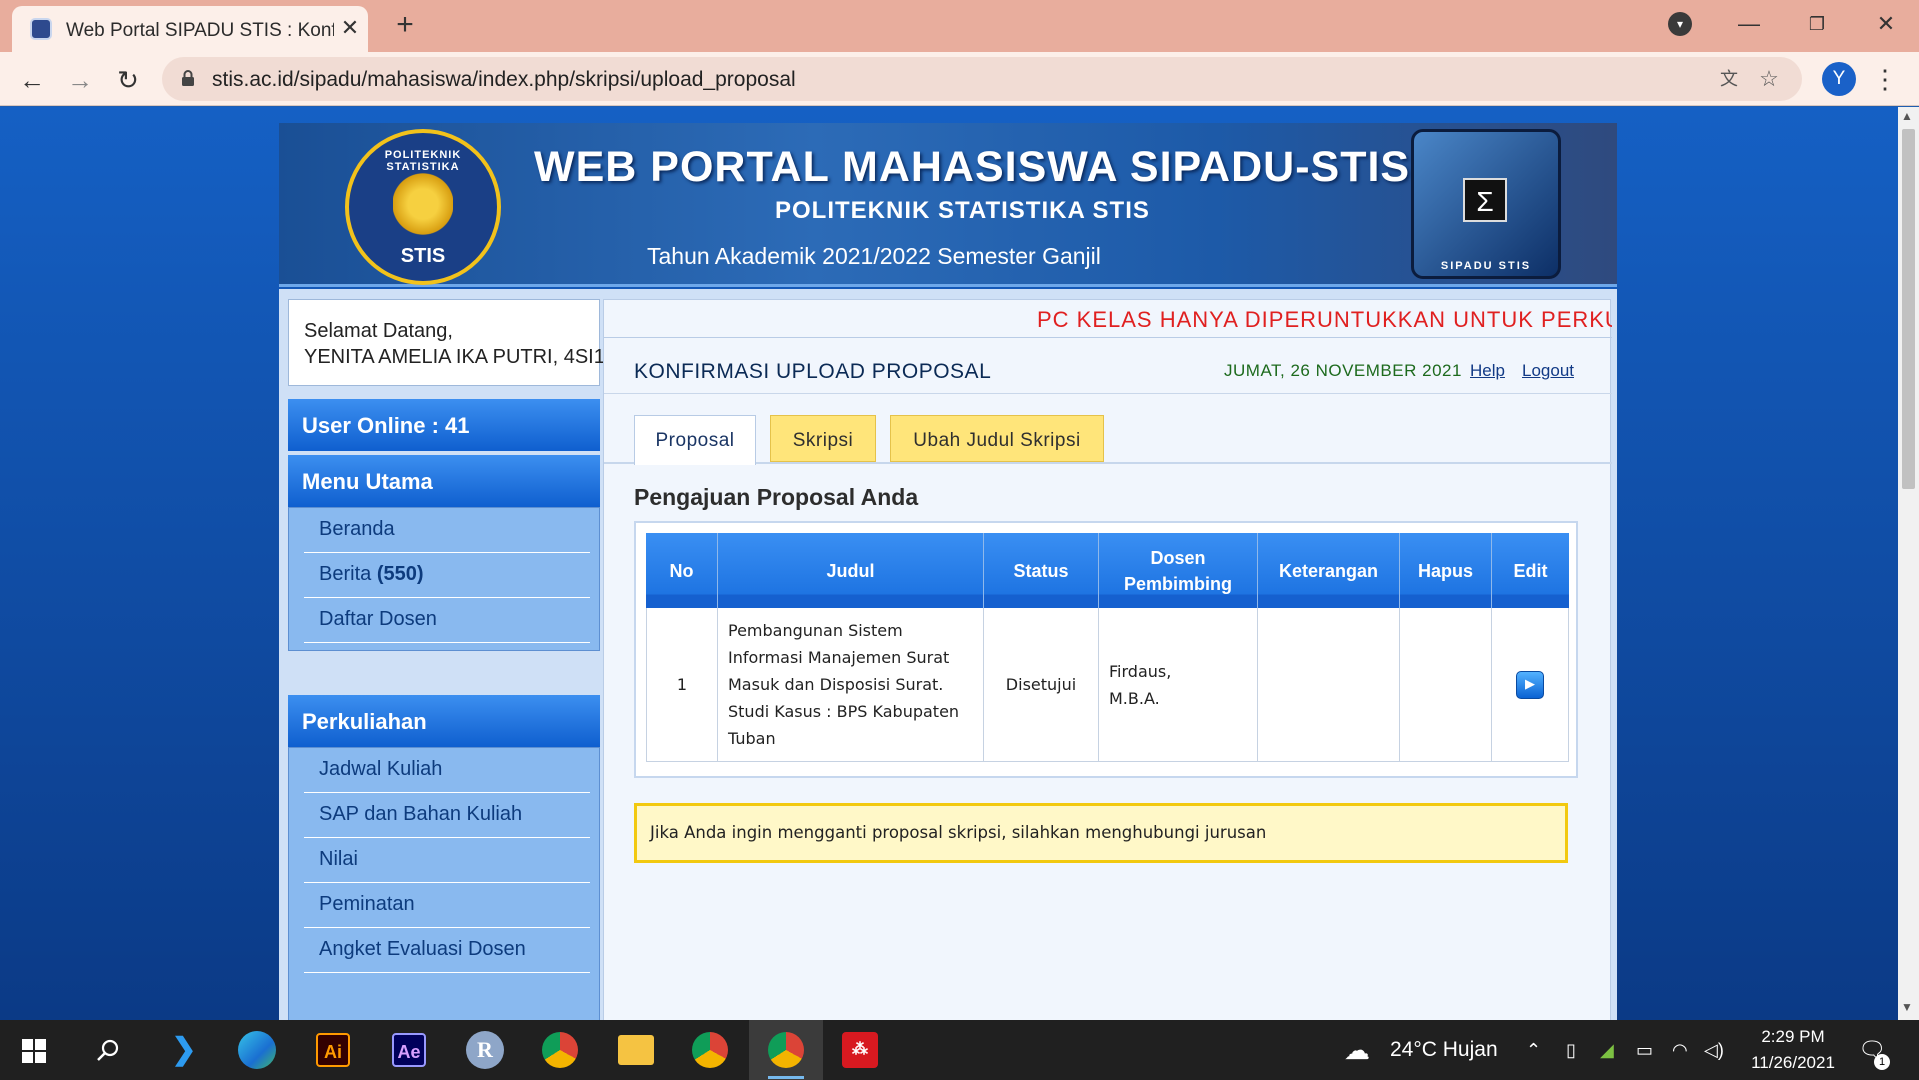  What do you see at coordinates (560, 1050) in the screenshot?
I see `chrome-icon` at bounding box center [560, 1050].